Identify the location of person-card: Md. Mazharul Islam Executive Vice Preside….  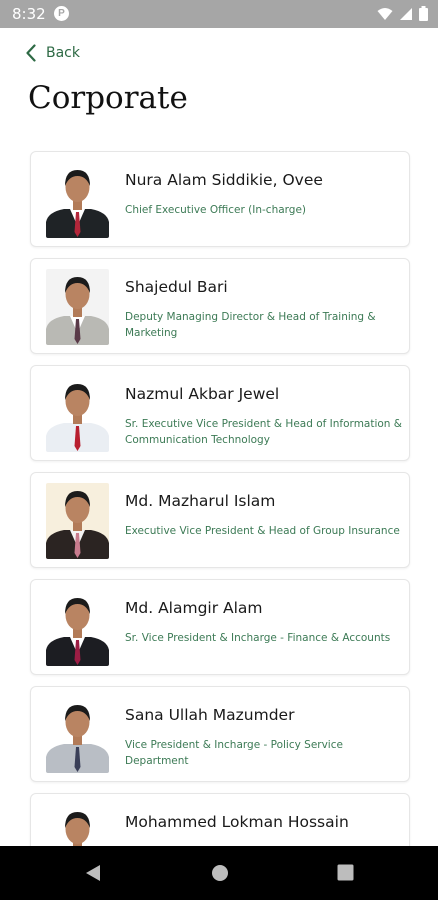
(220, 520).